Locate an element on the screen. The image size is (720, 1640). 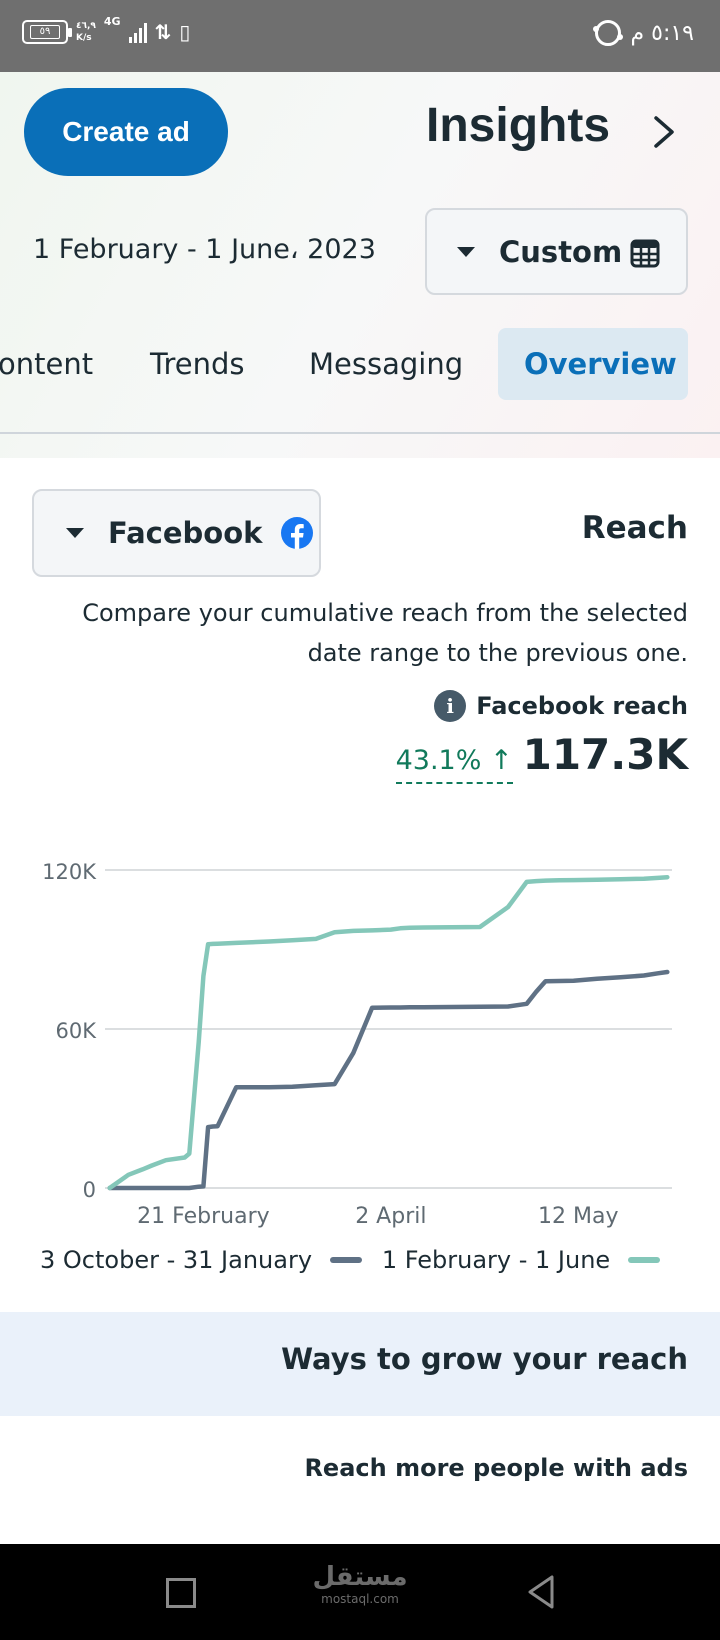
watermark: مستقل mostaql.com is located at coordinates (360, 1584).